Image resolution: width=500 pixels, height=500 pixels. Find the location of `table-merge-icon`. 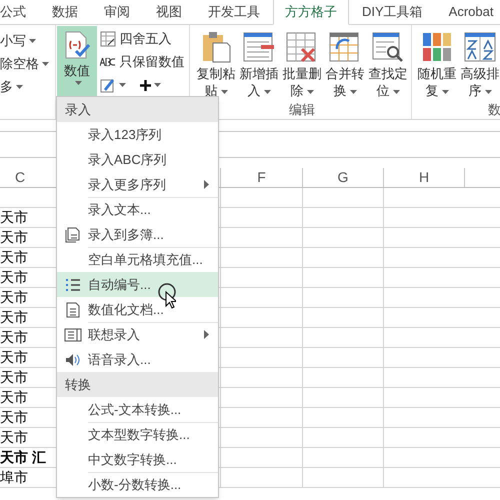

table-merge-icon is located at coordinates (345, 47).